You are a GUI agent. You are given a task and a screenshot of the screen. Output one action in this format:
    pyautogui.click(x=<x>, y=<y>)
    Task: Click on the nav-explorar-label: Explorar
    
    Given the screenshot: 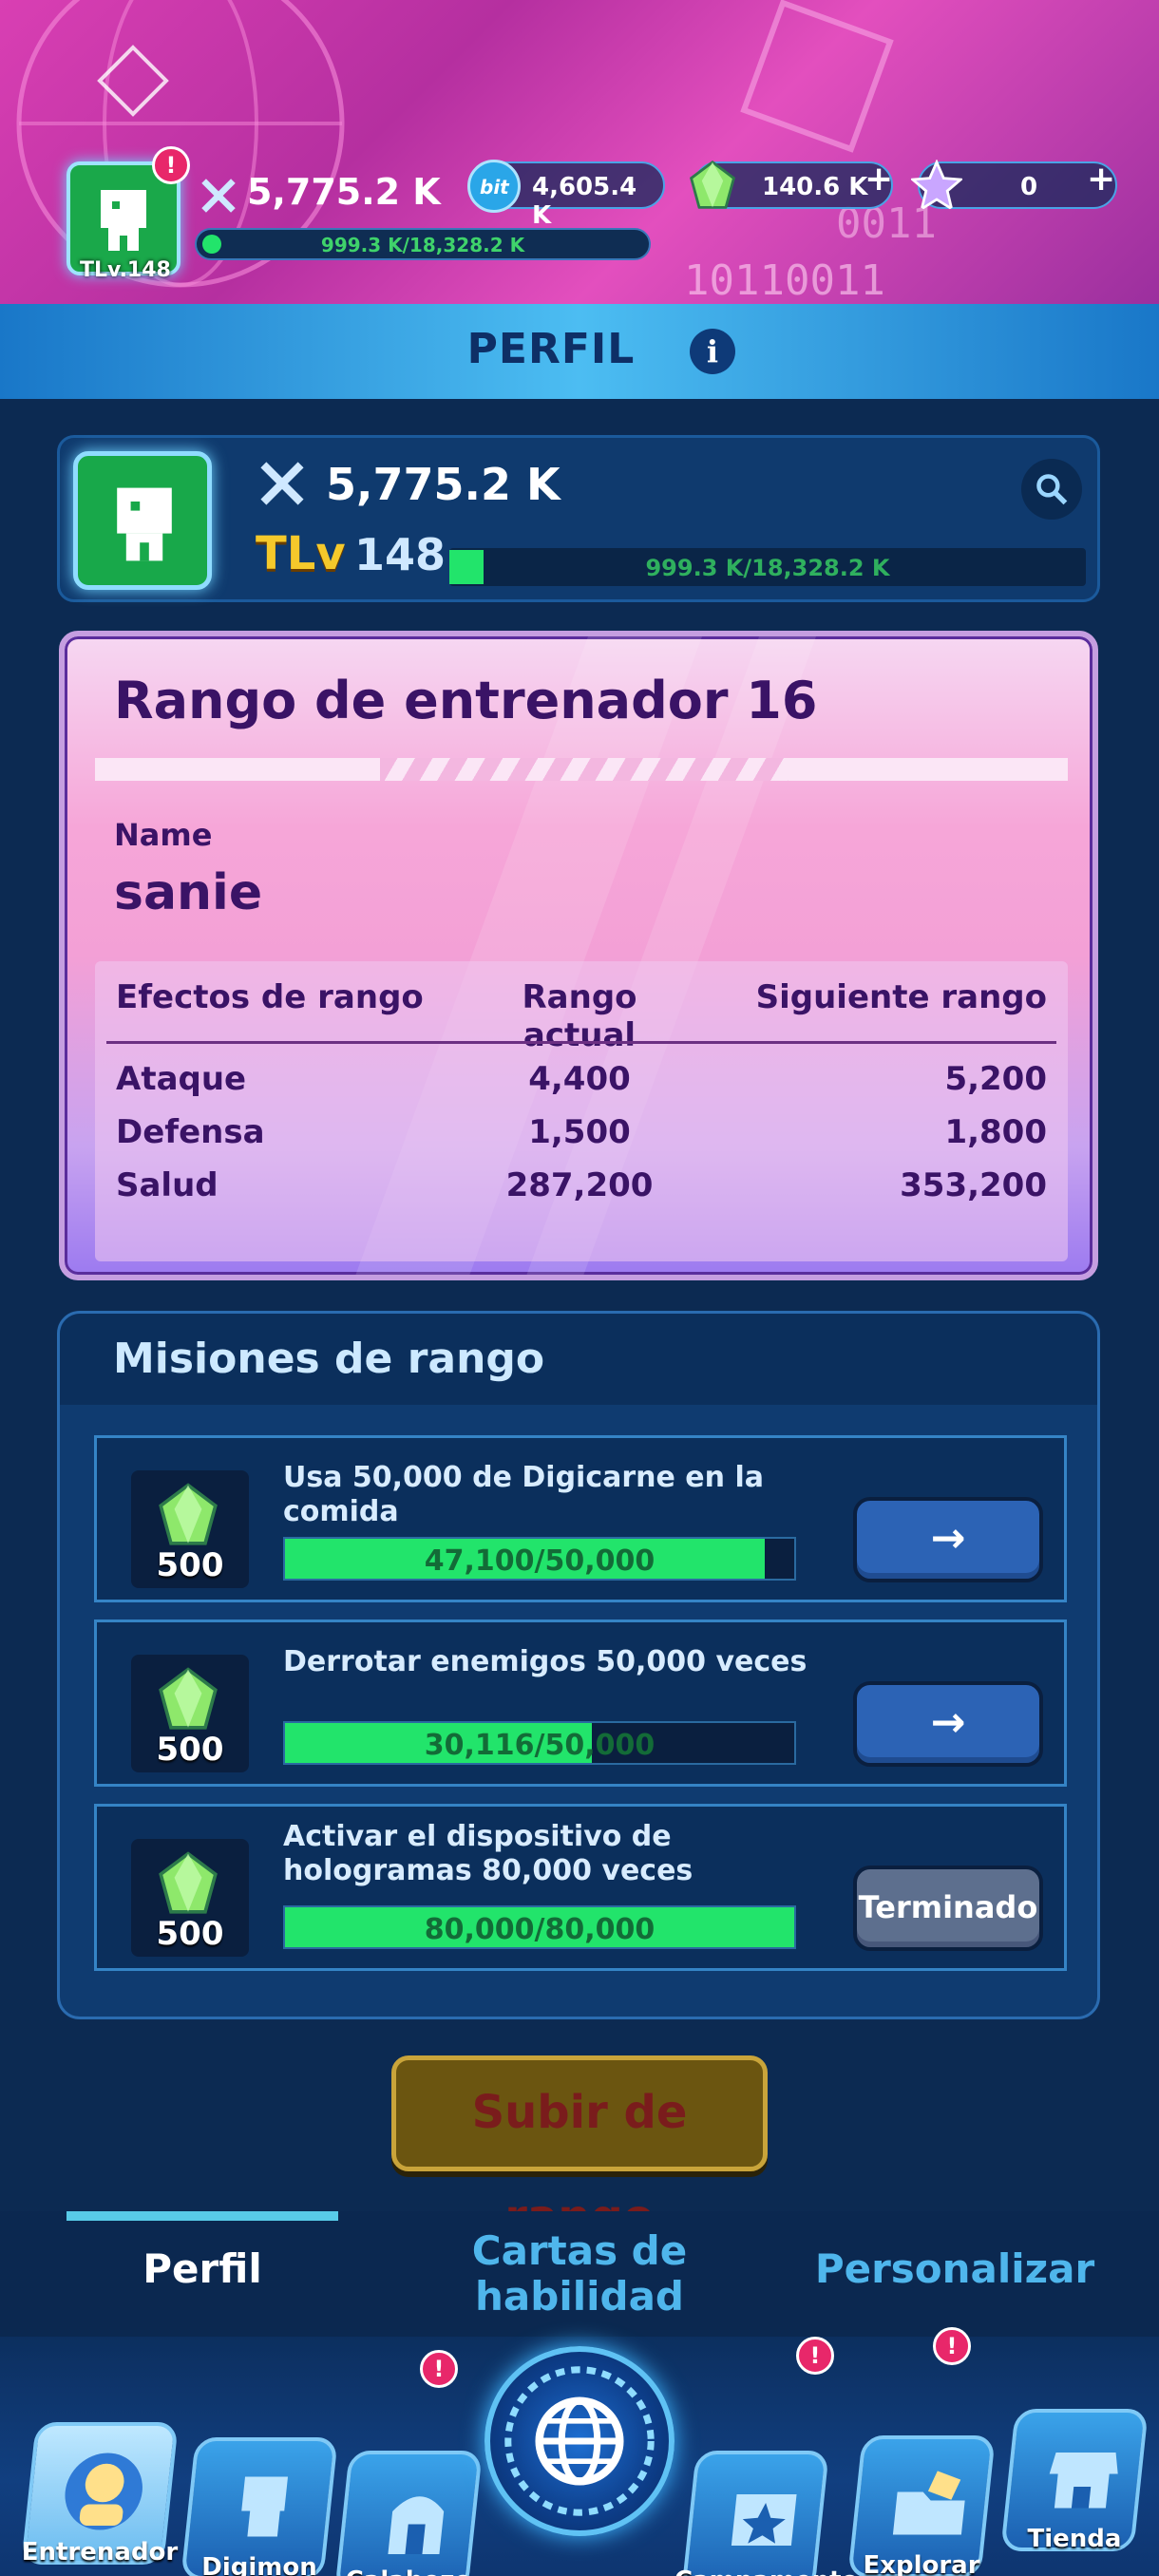 What is the action you would take?
    pyautogui.click(x=921, y=2563)
    